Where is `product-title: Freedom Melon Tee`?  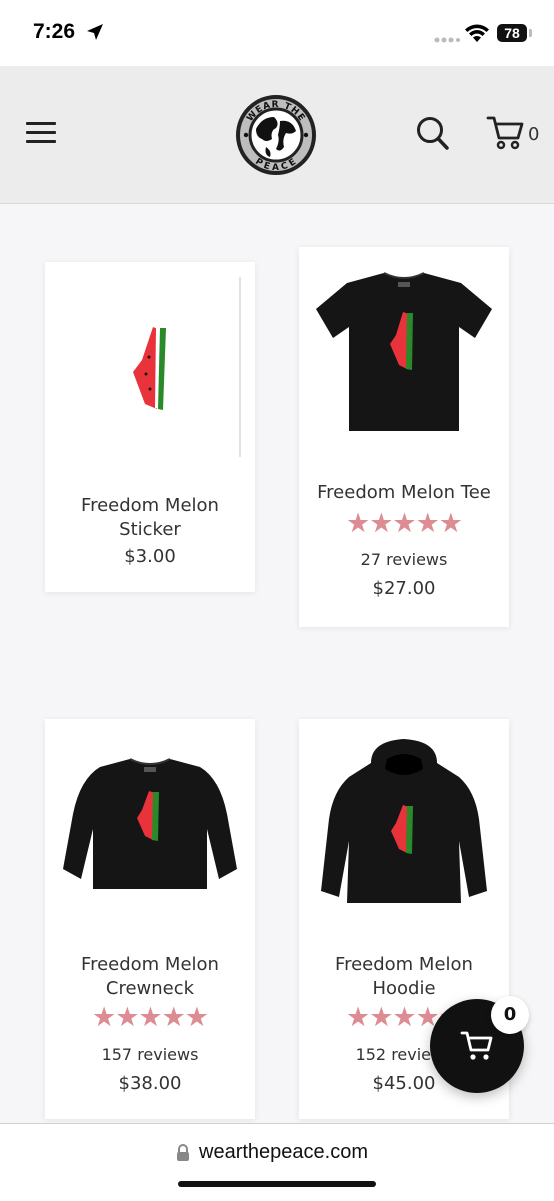 product-title: Freedom Melon Tee is located at coordinates (404, 493).